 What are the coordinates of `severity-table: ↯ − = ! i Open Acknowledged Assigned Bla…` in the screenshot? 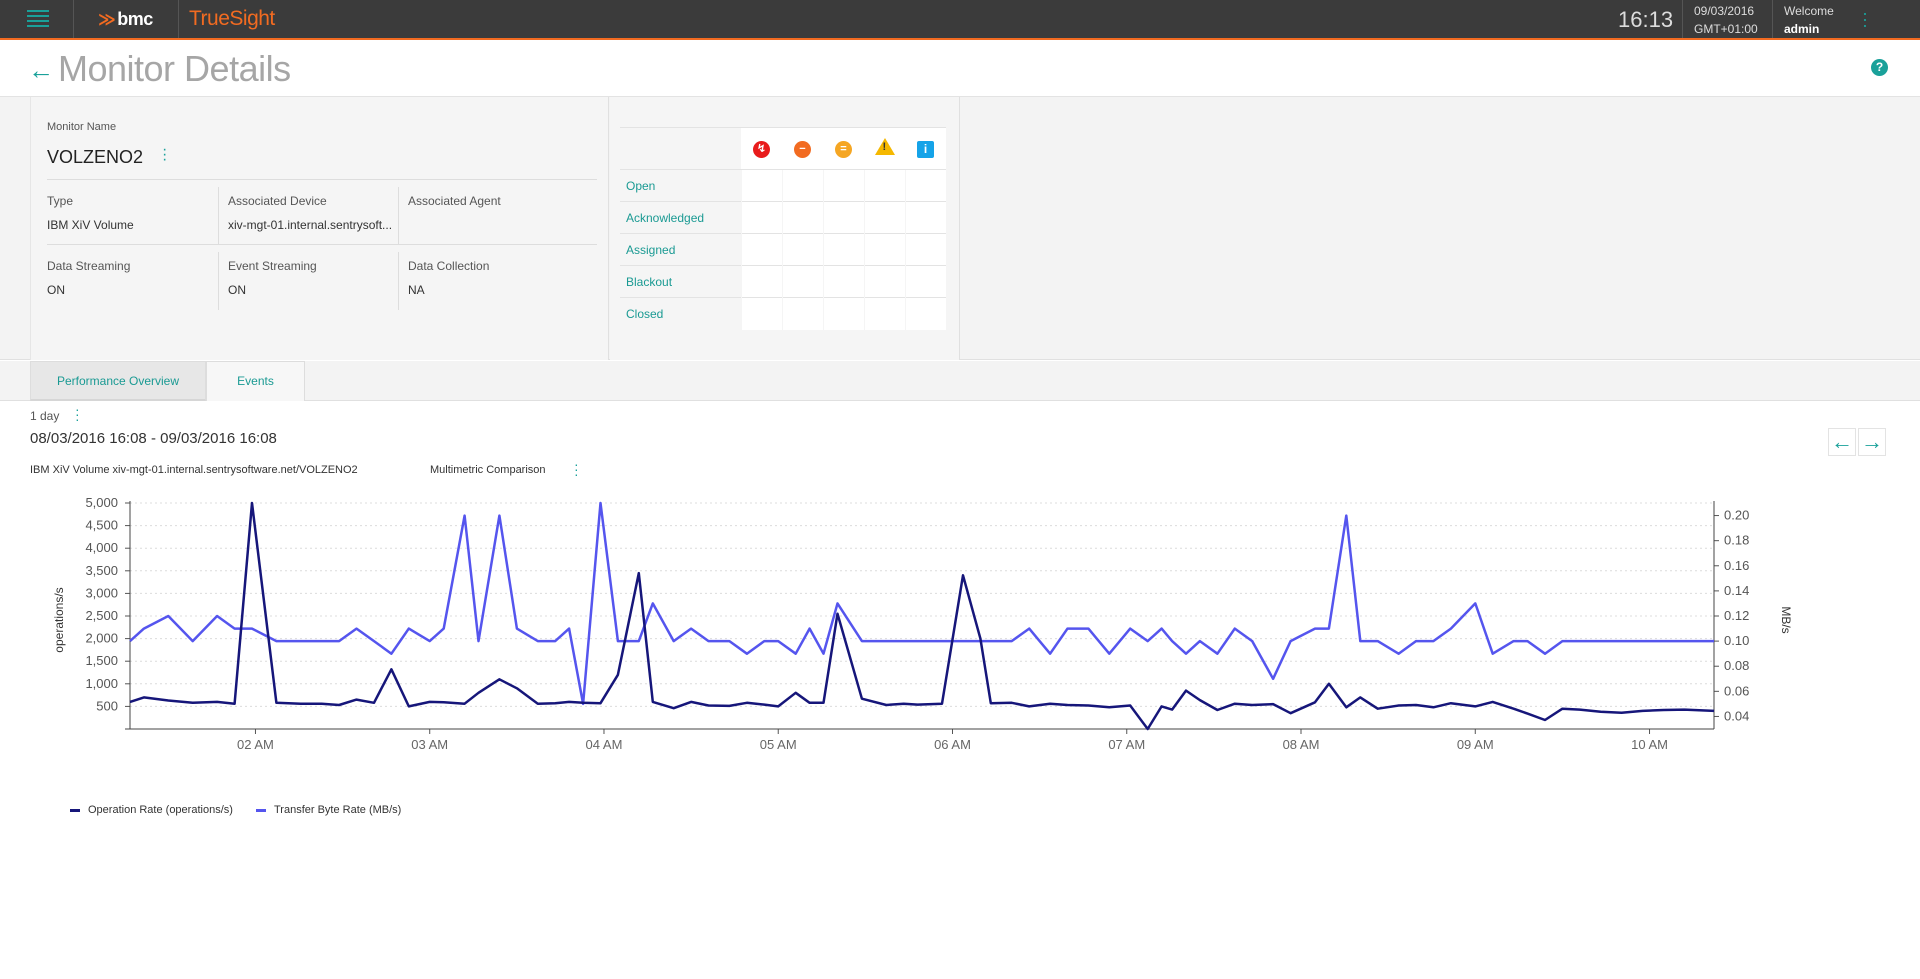 It's located at (783, 228).